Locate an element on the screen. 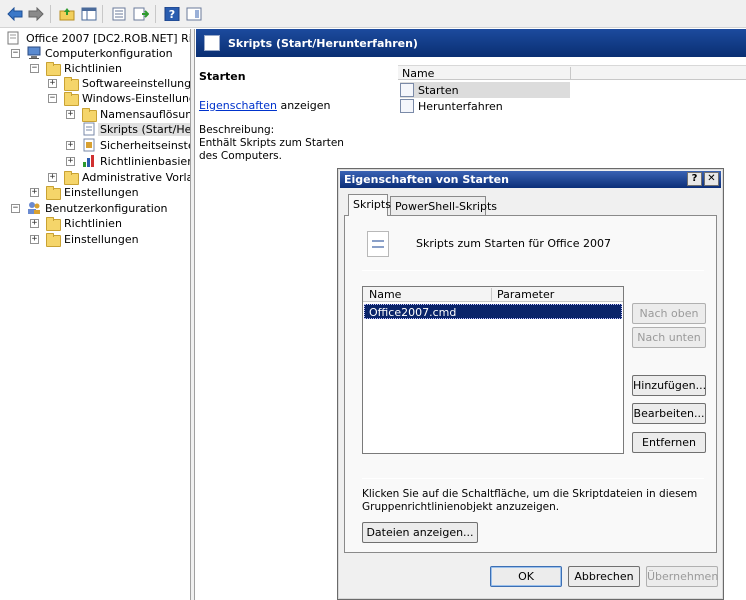 The image size is (746, 600). security-settings-icon is located at coordinates (90, 145).